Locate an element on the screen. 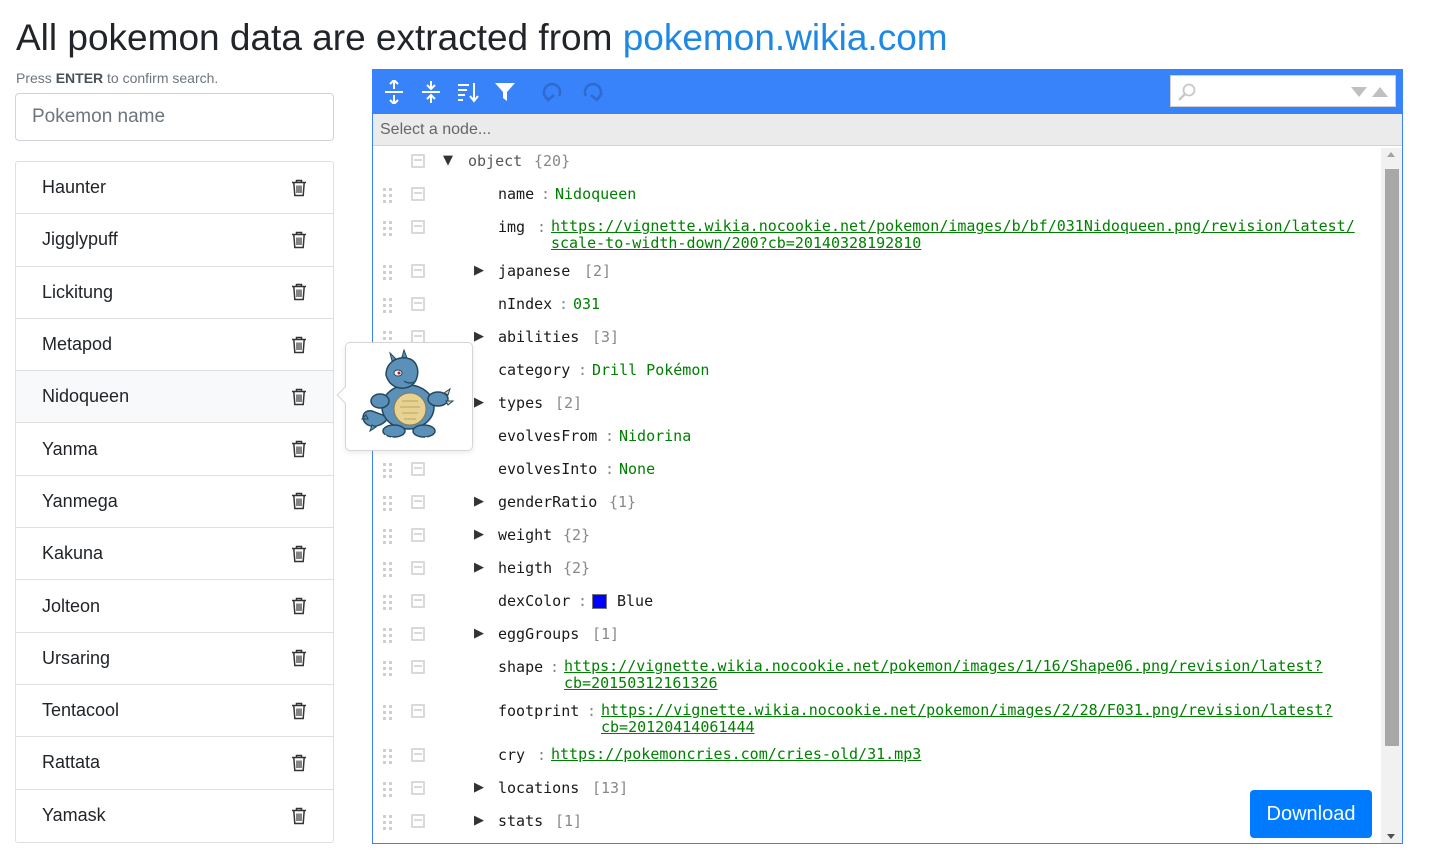 This screenshot has width=1433, height=861. wikia-link: pokemon.wikia.com is located at coordinates (785, 37).